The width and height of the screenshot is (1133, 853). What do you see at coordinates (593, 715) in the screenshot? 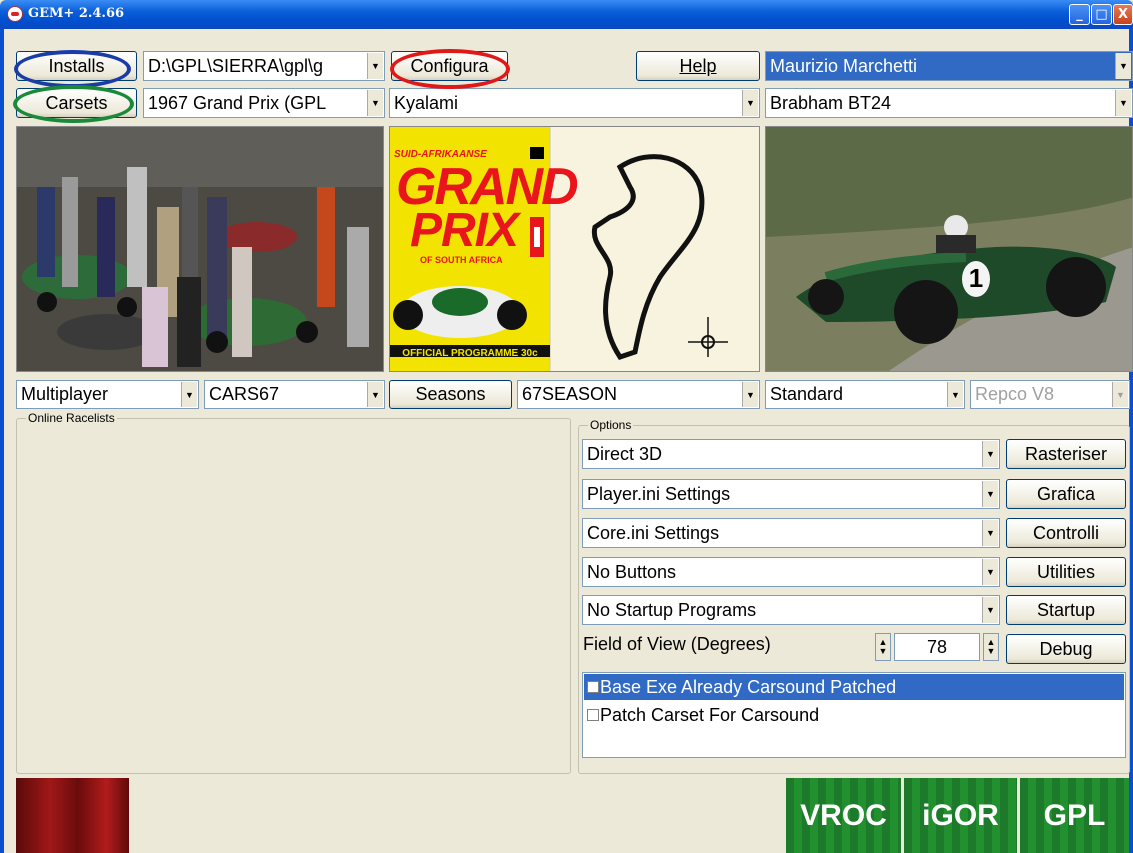
I see `checkbox-carset` at bounding box center [593, 715].